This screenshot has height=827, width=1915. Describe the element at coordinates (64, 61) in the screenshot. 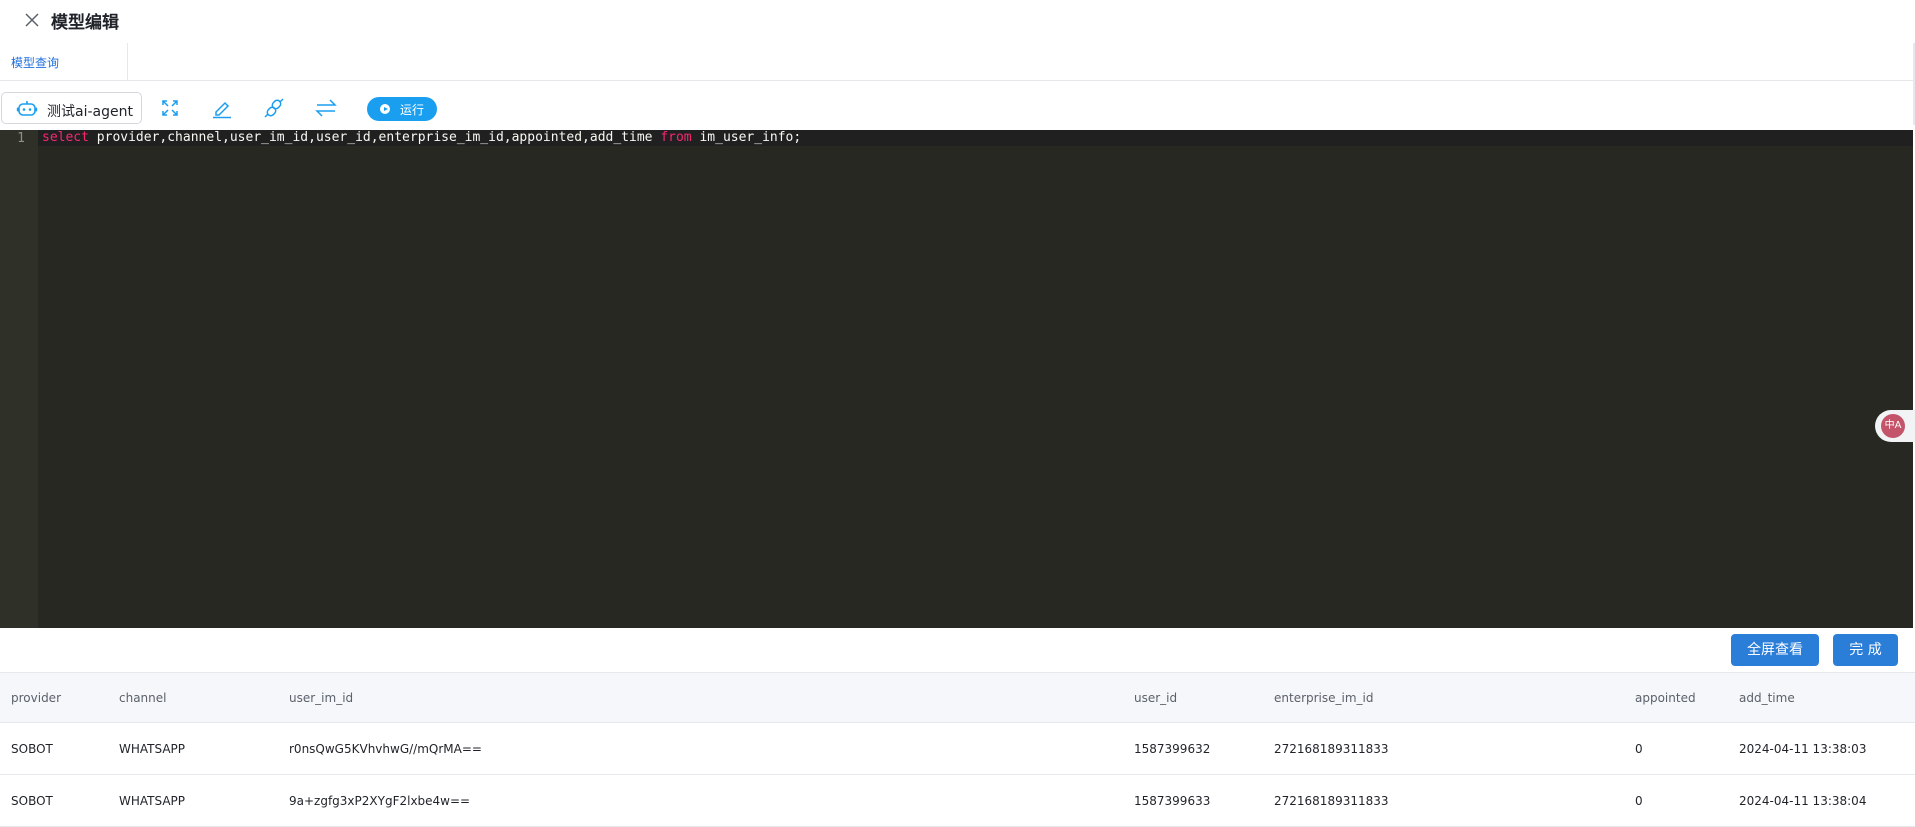

I see `tab-model-query: 模型查询` at that location.